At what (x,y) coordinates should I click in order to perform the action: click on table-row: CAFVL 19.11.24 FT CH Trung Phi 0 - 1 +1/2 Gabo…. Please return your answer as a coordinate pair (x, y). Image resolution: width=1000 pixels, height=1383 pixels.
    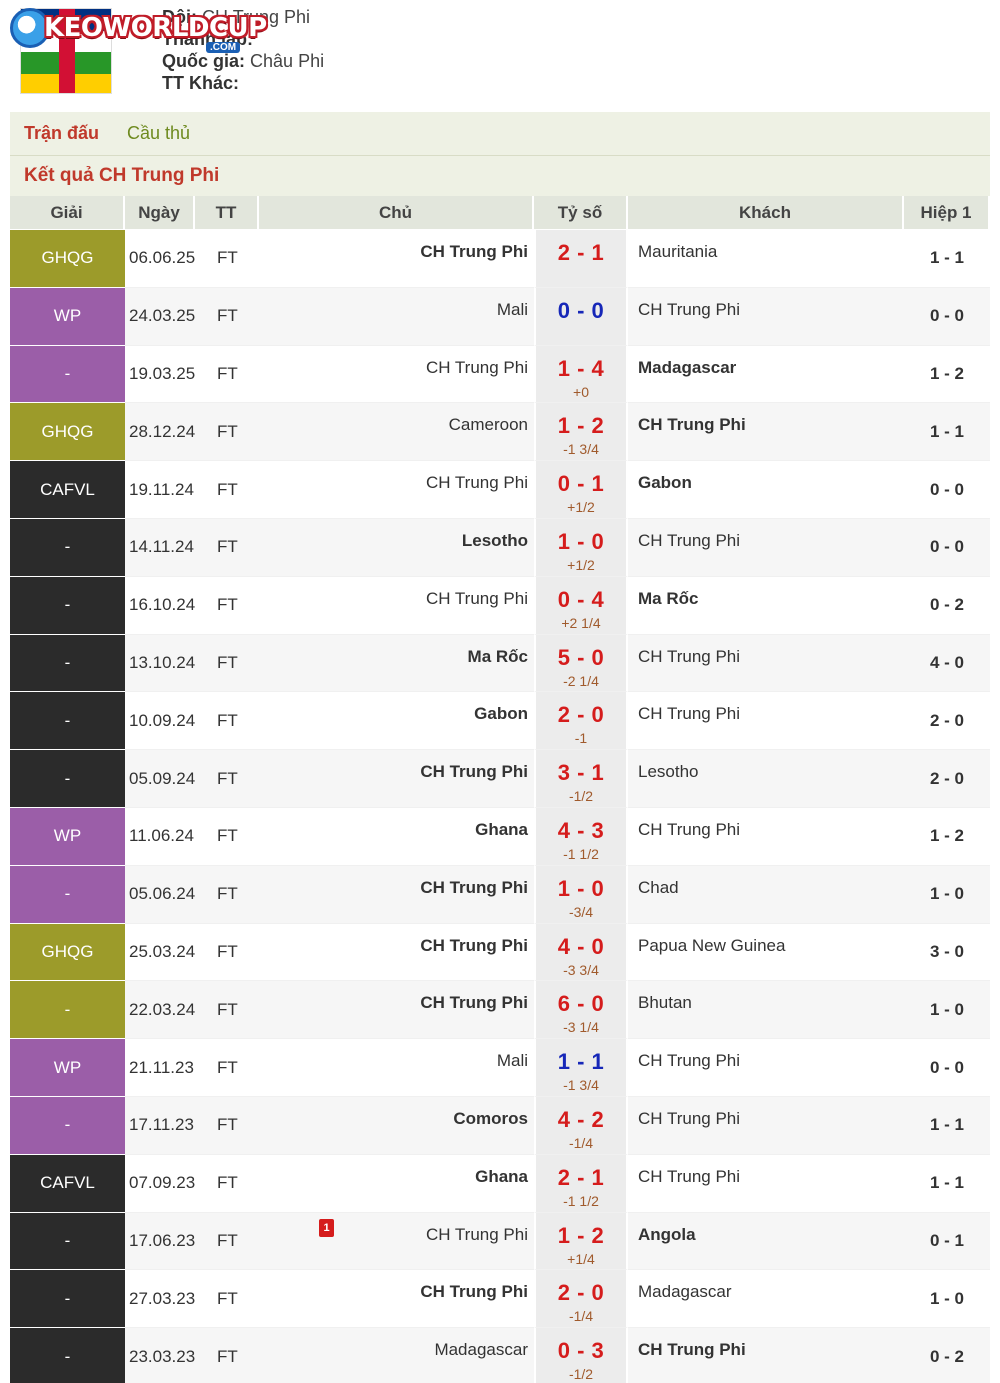
    Looking at the image, I should click on (500, 490).